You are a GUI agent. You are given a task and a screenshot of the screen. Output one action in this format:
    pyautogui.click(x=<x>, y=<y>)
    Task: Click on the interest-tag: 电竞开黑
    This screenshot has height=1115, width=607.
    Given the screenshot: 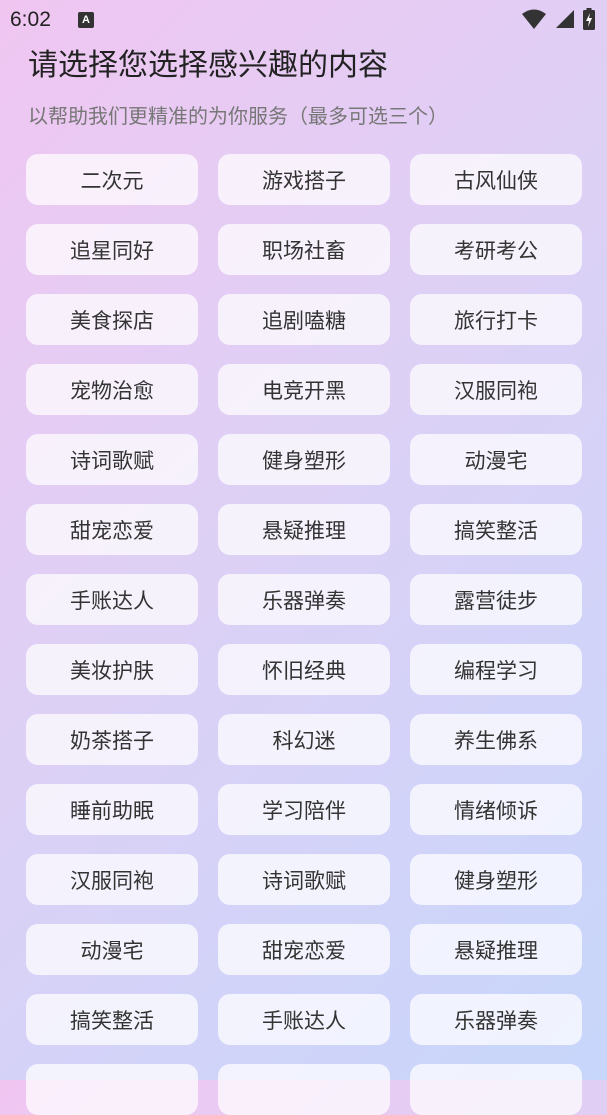 What is the action you would take?
    pyautogui.click(x=304, y=389)
    